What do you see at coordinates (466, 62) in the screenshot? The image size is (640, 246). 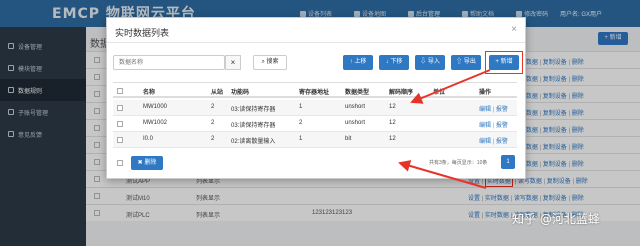 I see `export-button: ⇧ 导出` at bounding box center [466, 62].